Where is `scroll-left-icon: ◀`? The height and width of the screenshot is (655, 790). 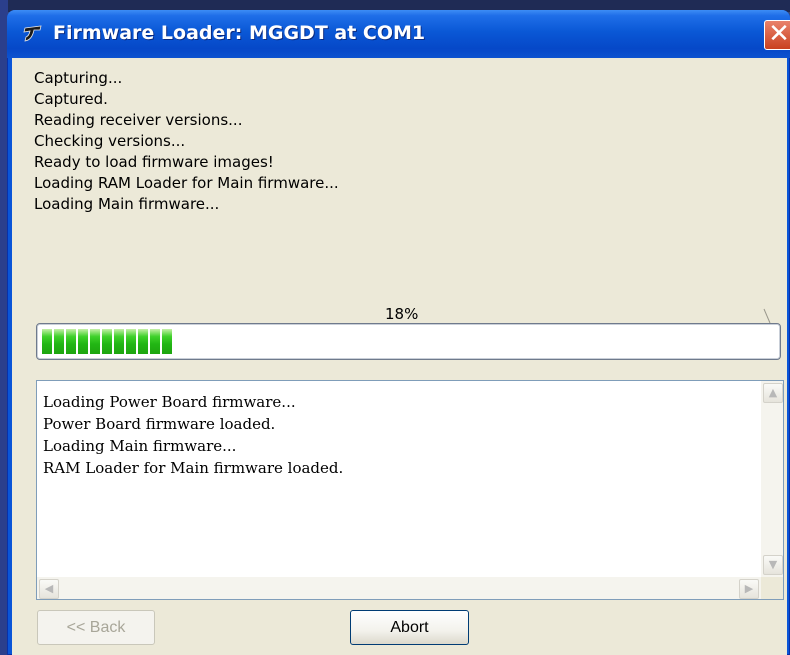 scroll-left-icon: ◀ is located at coordinates (49, 589).